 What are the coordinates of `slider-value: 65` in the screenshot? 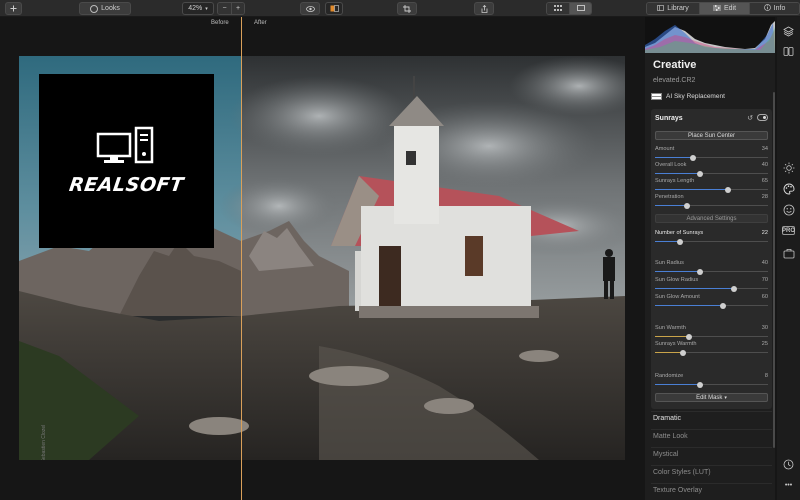 It's located at (764, 181).